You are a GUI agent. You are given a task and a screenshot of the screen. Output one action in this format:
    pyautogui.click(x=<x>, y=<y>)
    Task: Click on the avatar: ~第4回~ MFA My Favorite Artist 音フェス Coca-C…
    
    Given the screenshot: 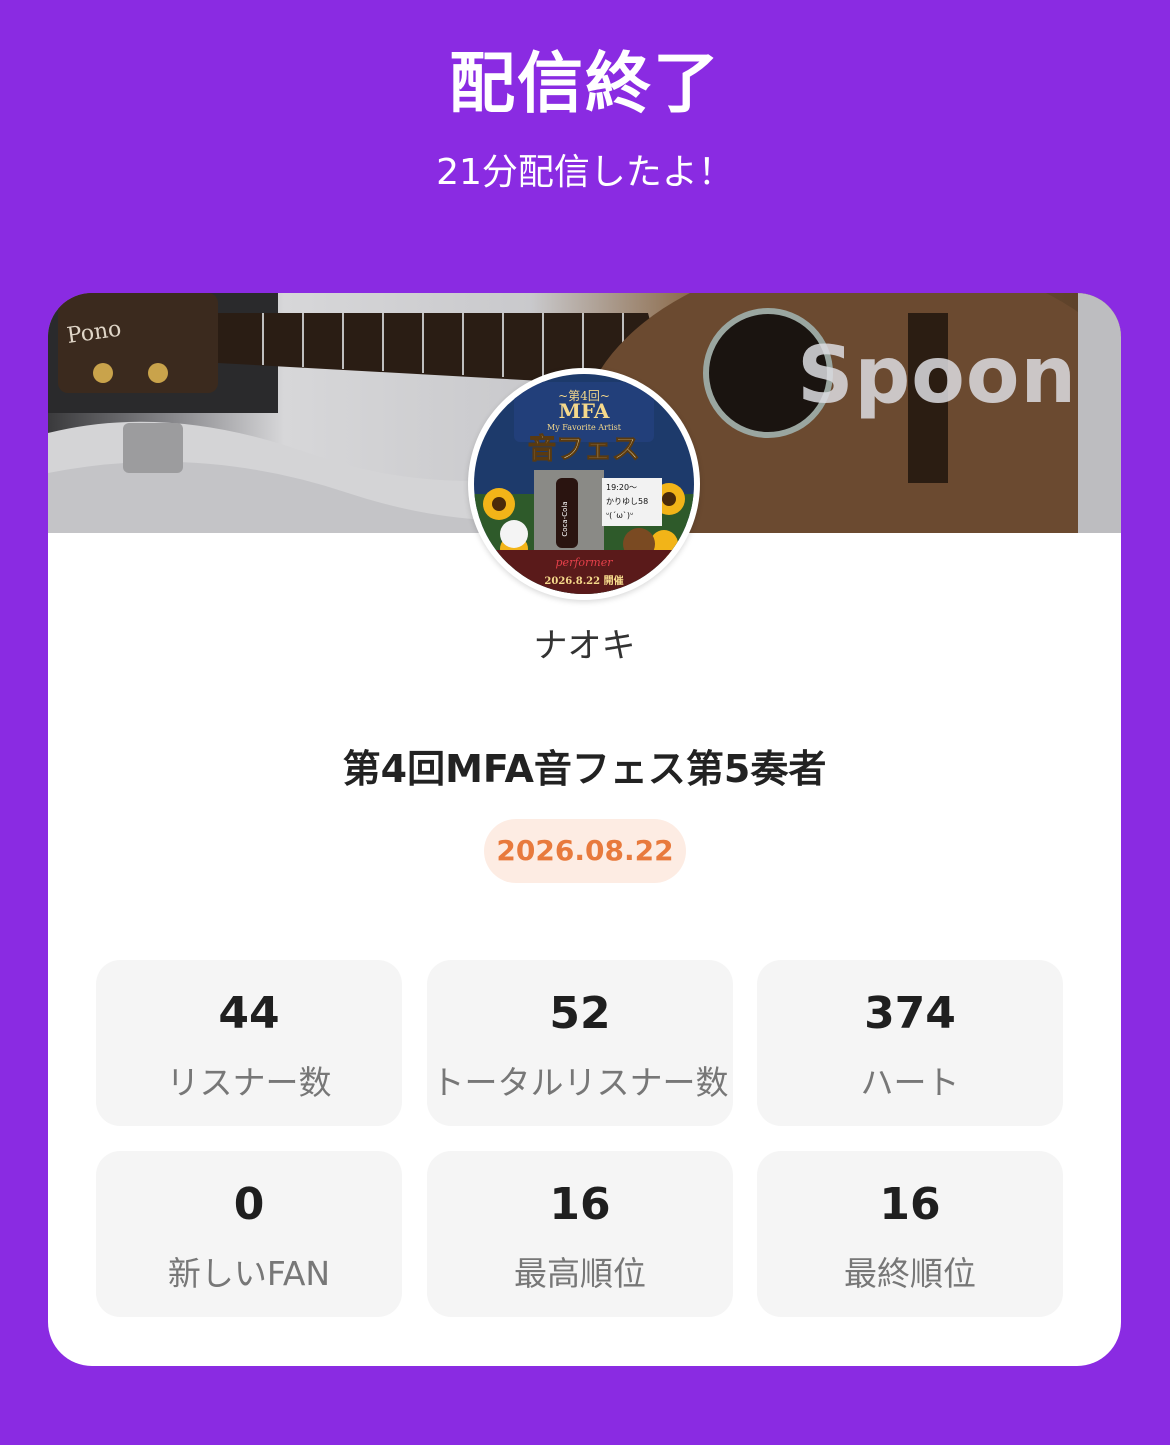 What is the action you would take?
    pyautogui.click(x=584, y=484)
    